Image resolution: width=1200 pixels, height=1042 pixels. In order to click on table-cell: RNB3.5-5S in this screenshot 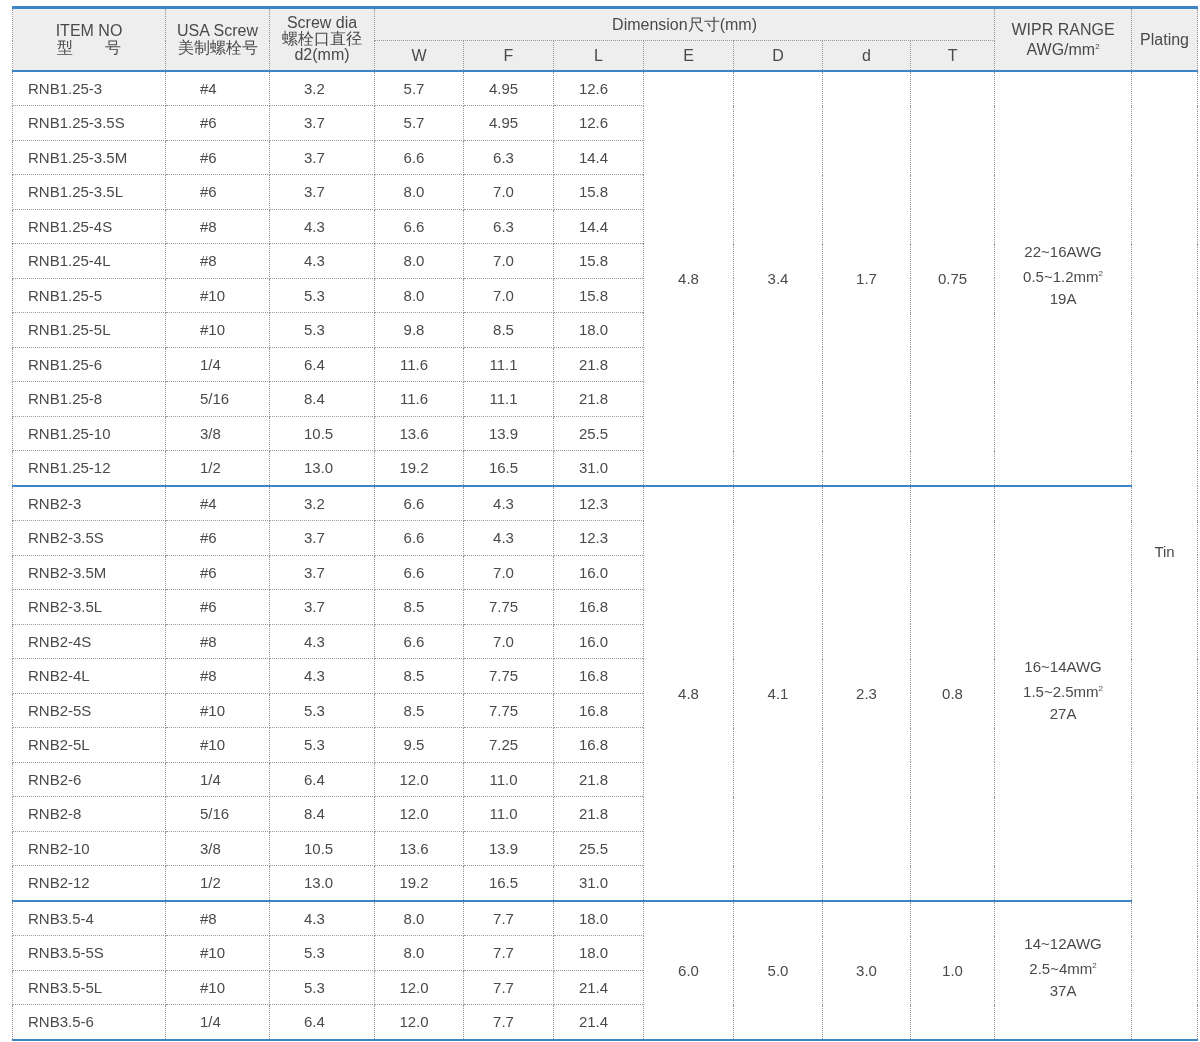, I will do `click(89, 952)`.